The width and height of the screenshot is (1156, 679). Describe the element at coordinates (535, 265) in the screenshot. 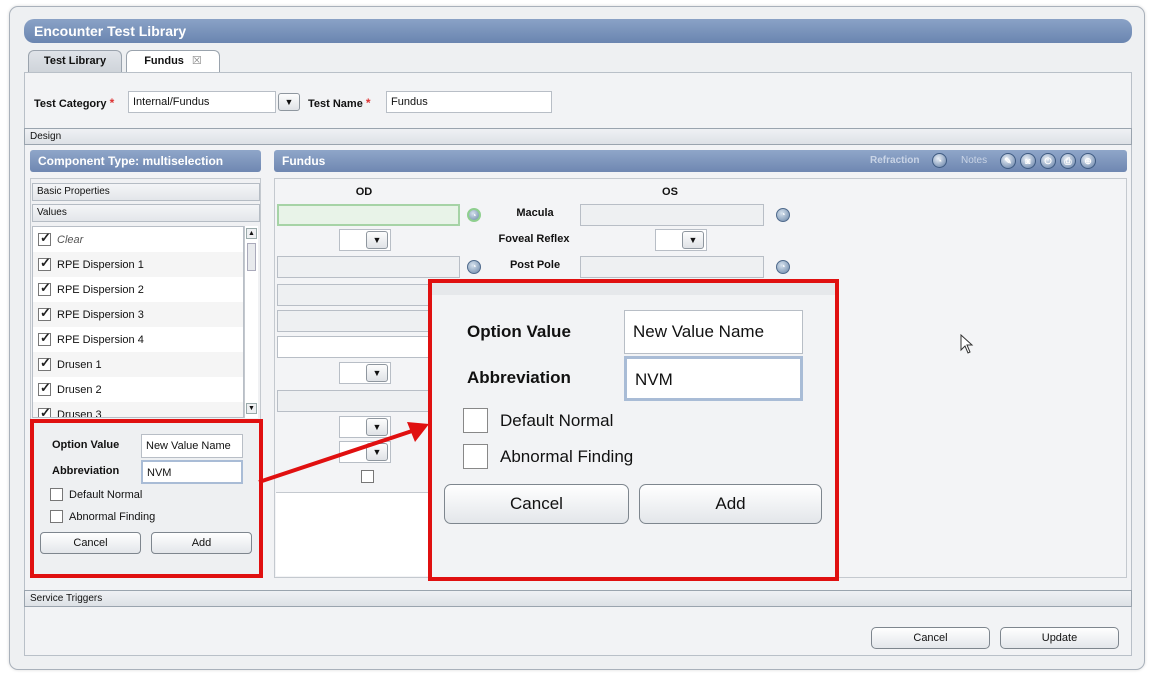

I see `post-pole-label: Post Pole` at that location.